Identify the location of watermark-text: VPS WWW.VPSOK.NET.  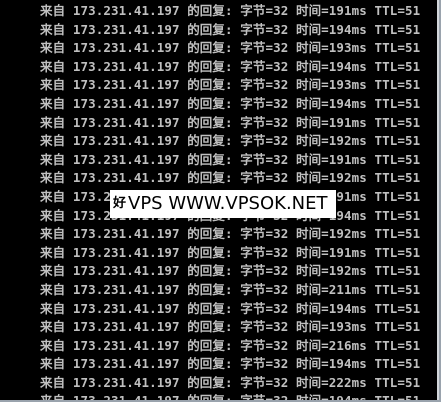
(228, 203).